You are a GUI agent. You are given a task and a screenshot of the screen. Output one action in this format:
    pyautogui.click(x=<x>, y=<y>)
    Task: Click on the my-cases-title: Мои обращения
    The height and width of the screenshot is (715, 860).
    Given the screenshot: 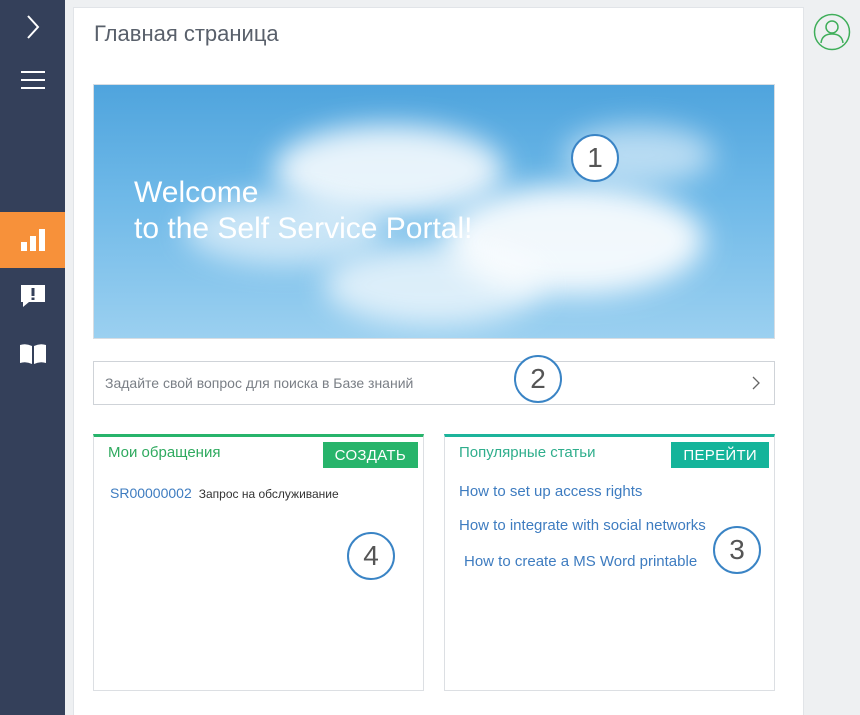 What is the action you would take?
    pyautogui.click(x=164, y=452)
    